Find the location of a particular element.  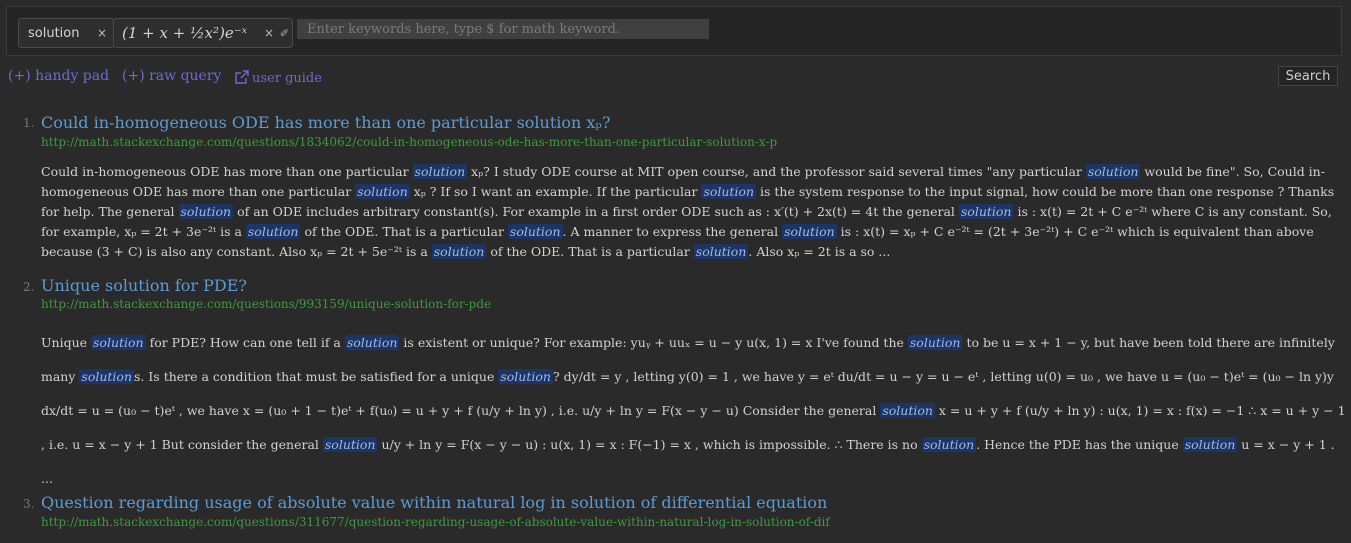

raw-query-link: (+) raw query is located at coordinates (171, 76).